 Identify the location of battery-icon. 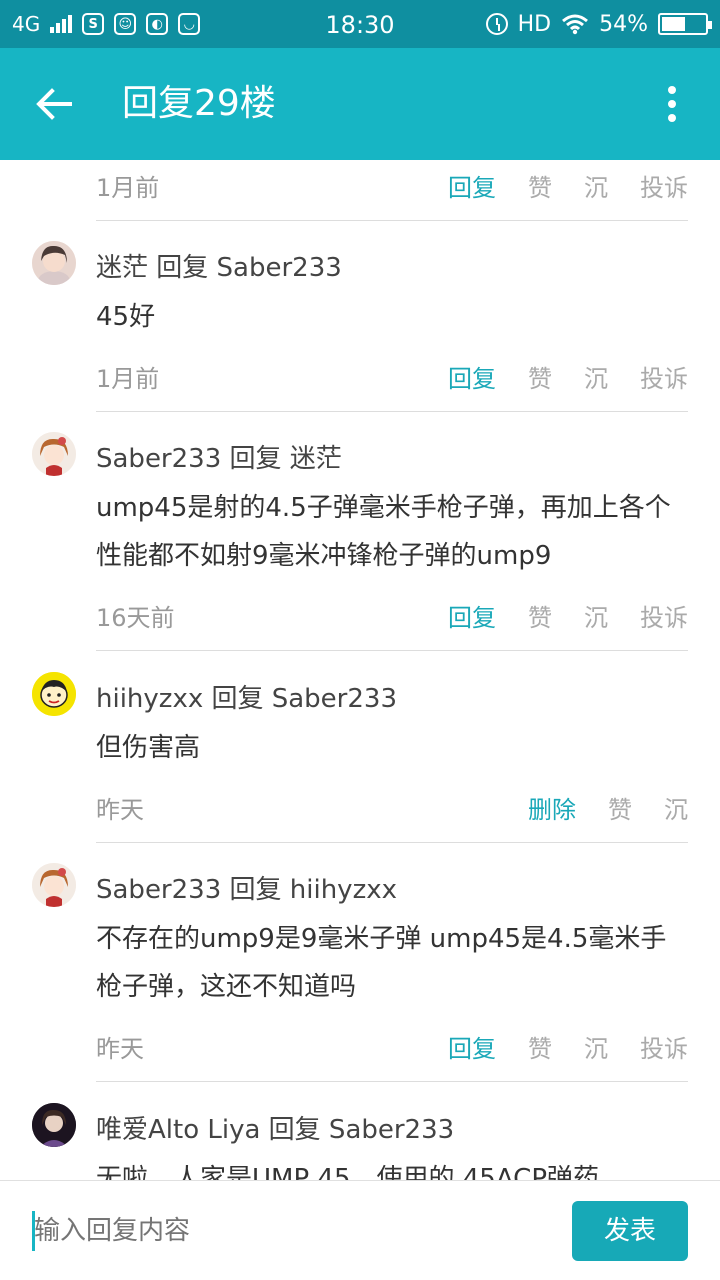
(685, 24).